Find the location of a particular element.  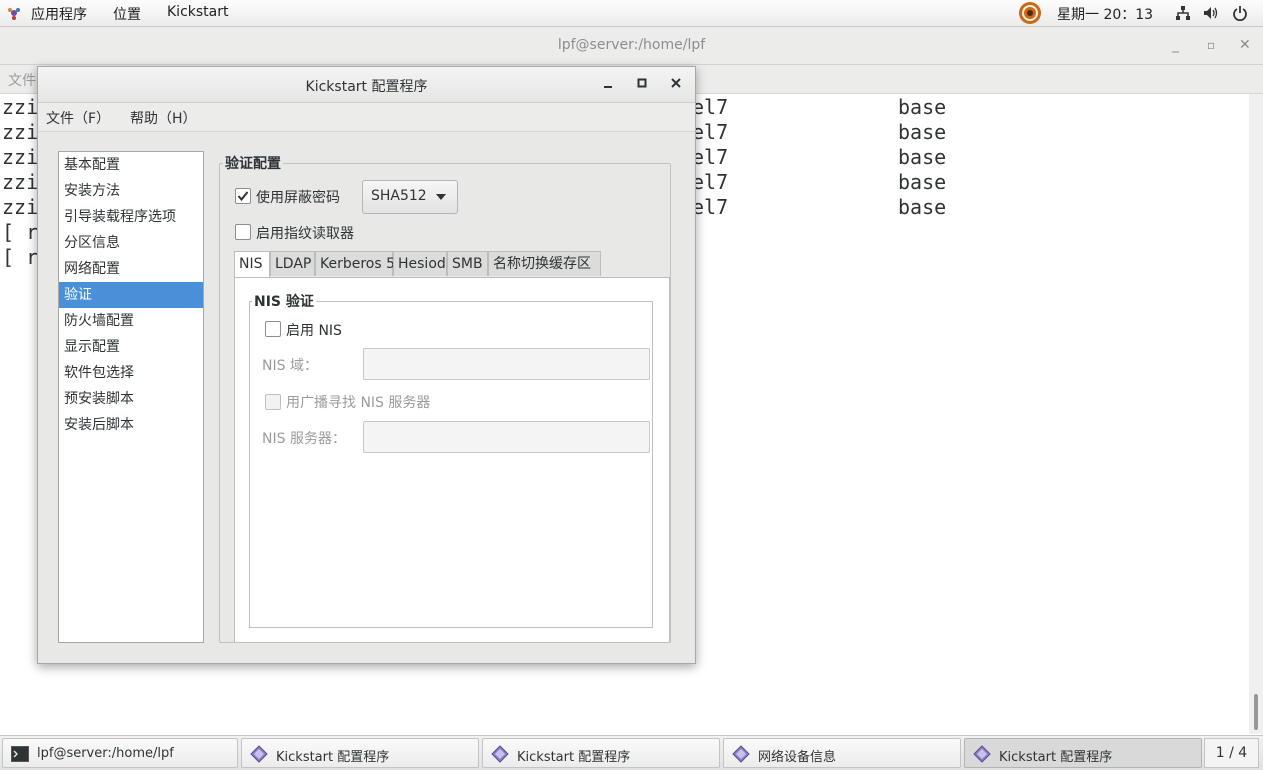

nis-domain-input is located at coordinates (506, 364).